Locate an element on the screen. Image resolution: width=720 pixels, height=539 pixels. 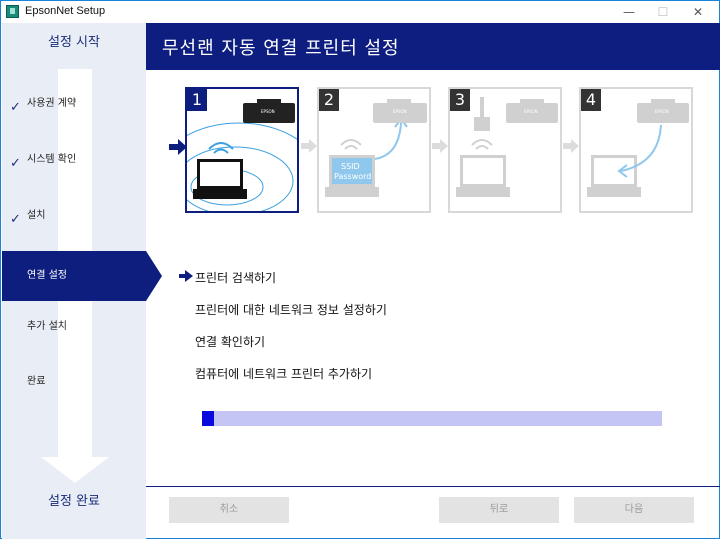
sidebar-flow-arrow-head is located at coordinates (75, 470).